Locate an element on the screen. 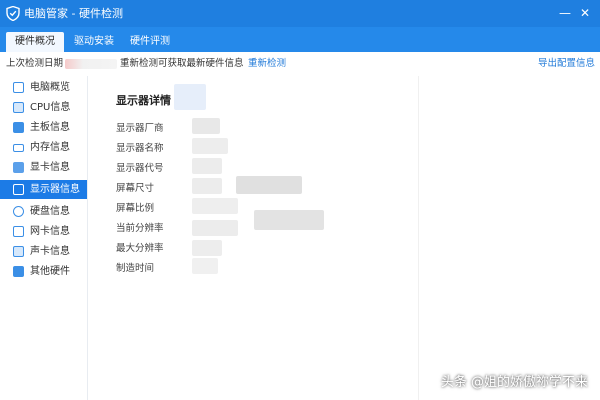 The image size is (600, 400). display-icon is located at coordinates (18, 189).